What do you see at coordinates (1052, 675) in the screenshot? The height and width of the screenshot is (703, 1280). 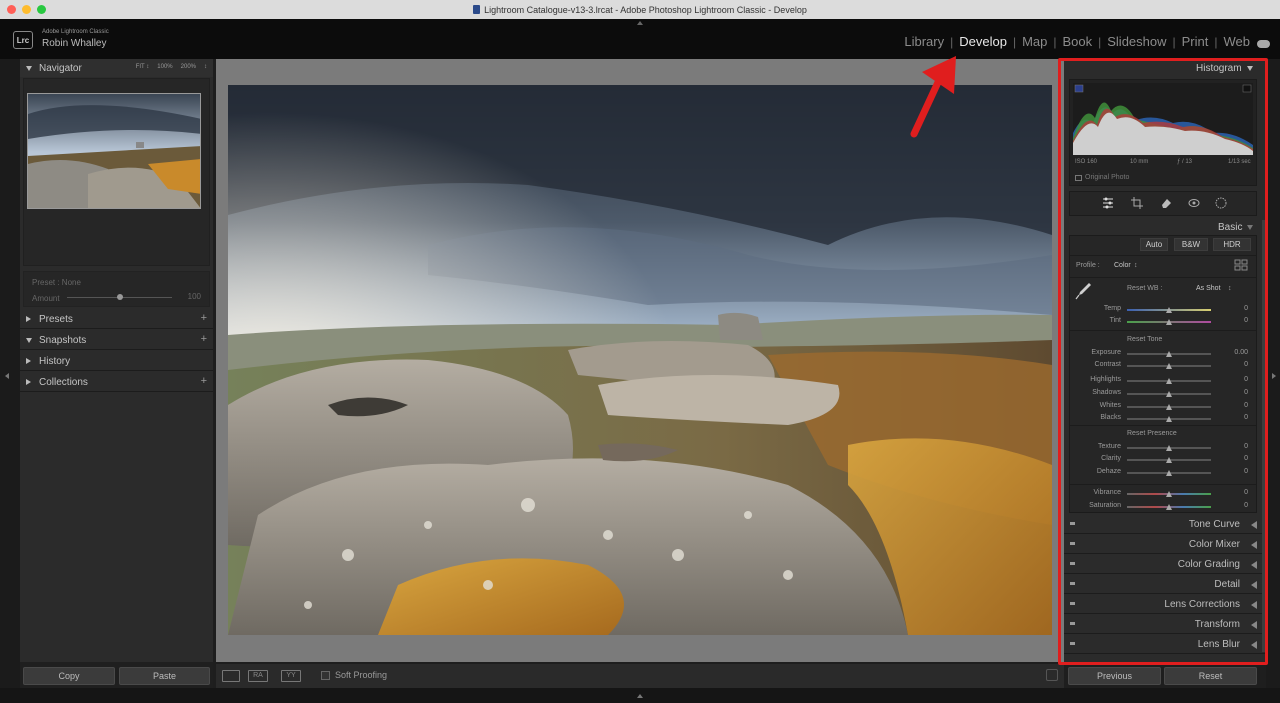 I see `toolbar-menu-chevron-icon` at bounding box center [1052, 675].